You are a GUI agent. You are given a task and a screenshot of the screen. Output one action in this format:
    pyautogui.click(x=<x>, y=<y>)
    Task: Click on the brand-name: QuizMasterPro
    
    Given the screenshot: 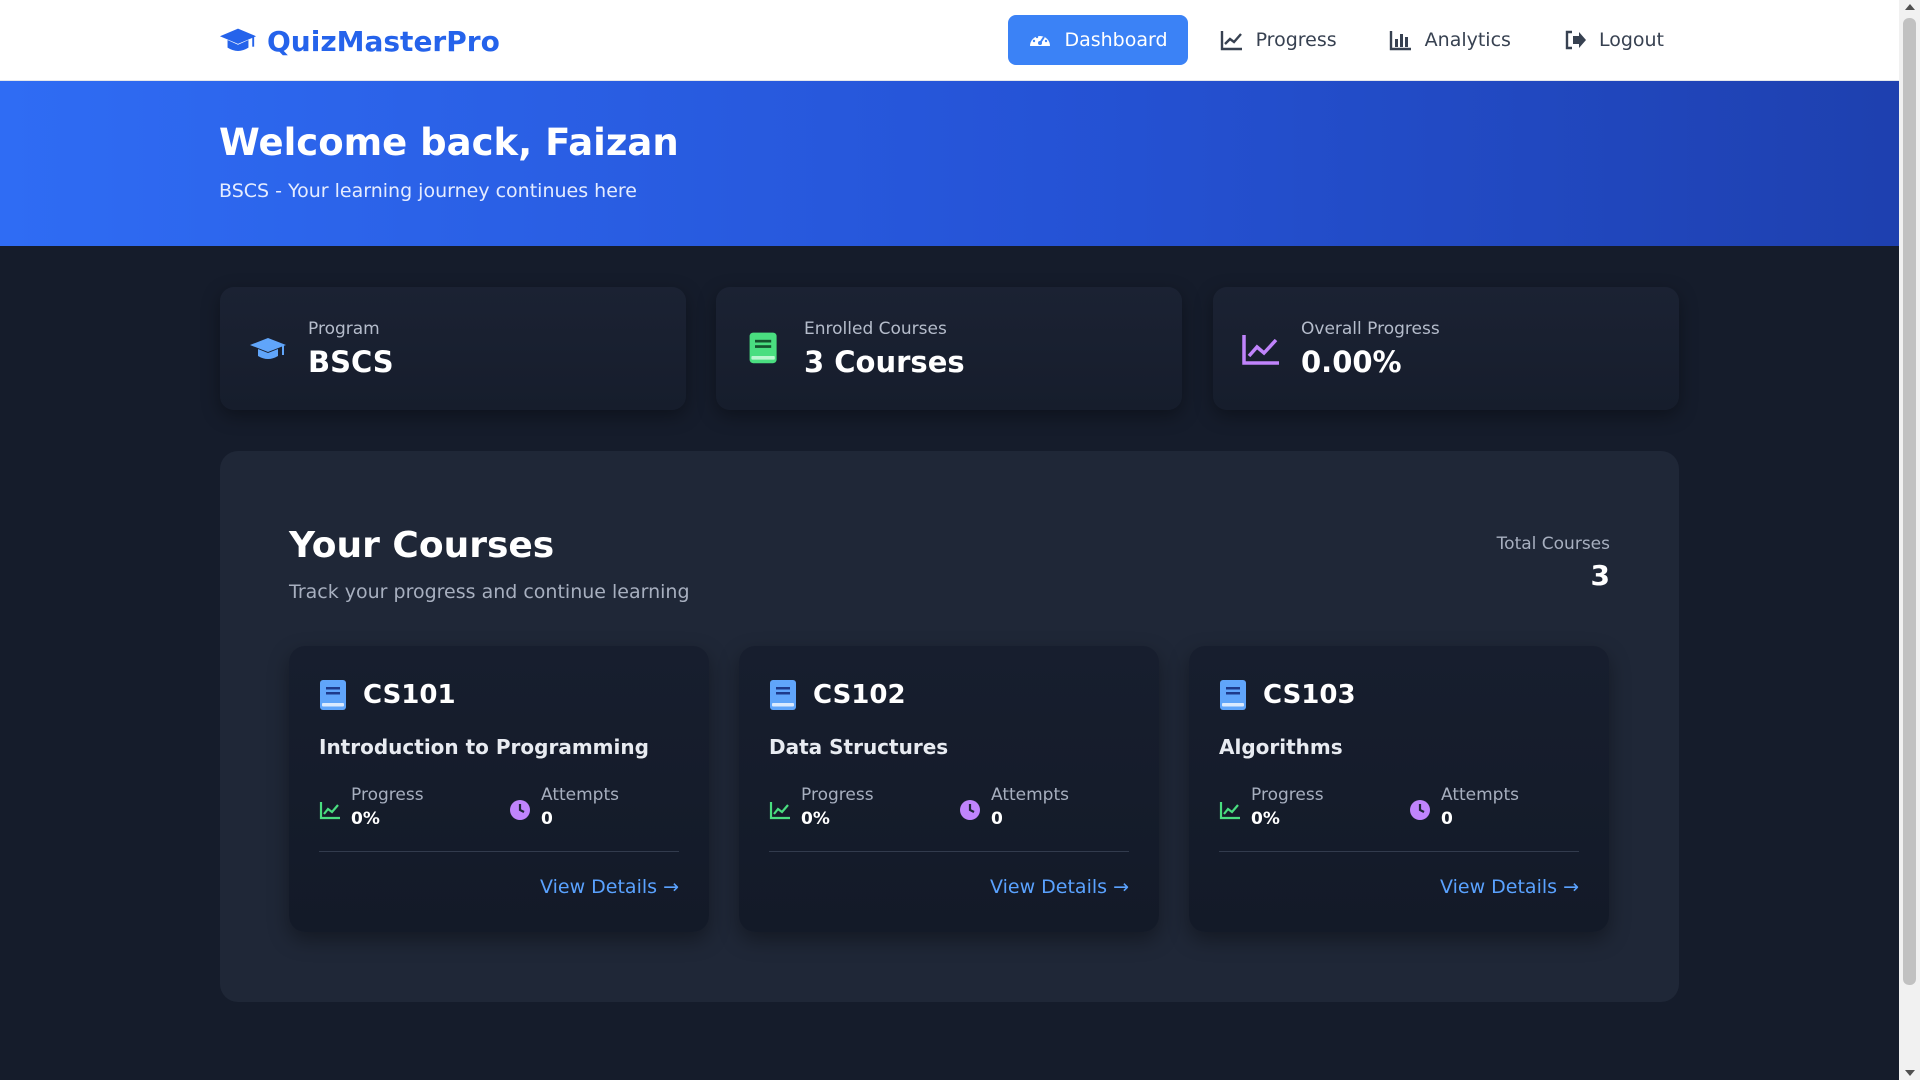 What is the action you would take?
    pyautogui.click(x=383, y=41)
    